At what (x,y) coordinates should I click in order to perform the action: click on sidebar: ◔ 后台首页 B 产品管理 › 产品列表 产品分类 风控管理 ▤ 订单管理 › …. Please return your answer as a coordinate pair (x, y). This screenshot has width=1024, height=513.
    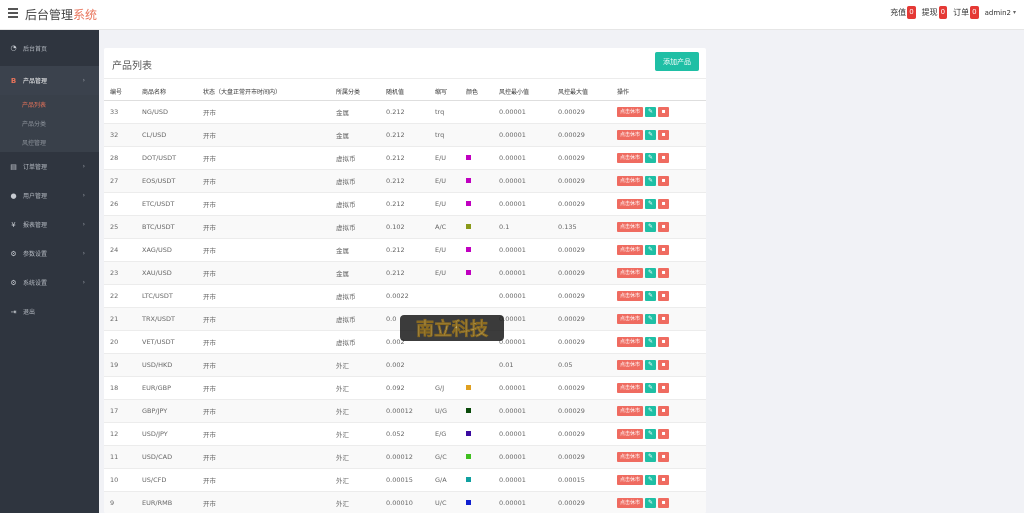
    Looking at the image, I should click on (49, 271).